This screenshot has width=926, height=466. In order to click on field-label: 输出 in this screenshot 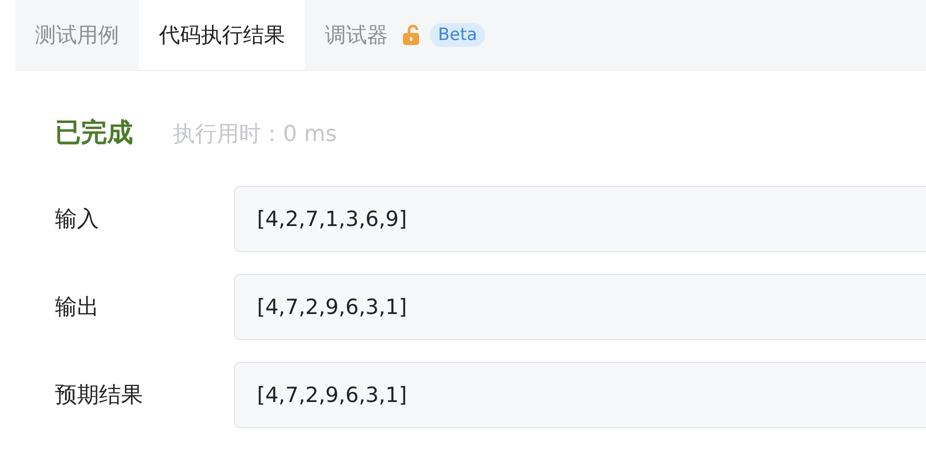, I will do `click(77, 308)`.